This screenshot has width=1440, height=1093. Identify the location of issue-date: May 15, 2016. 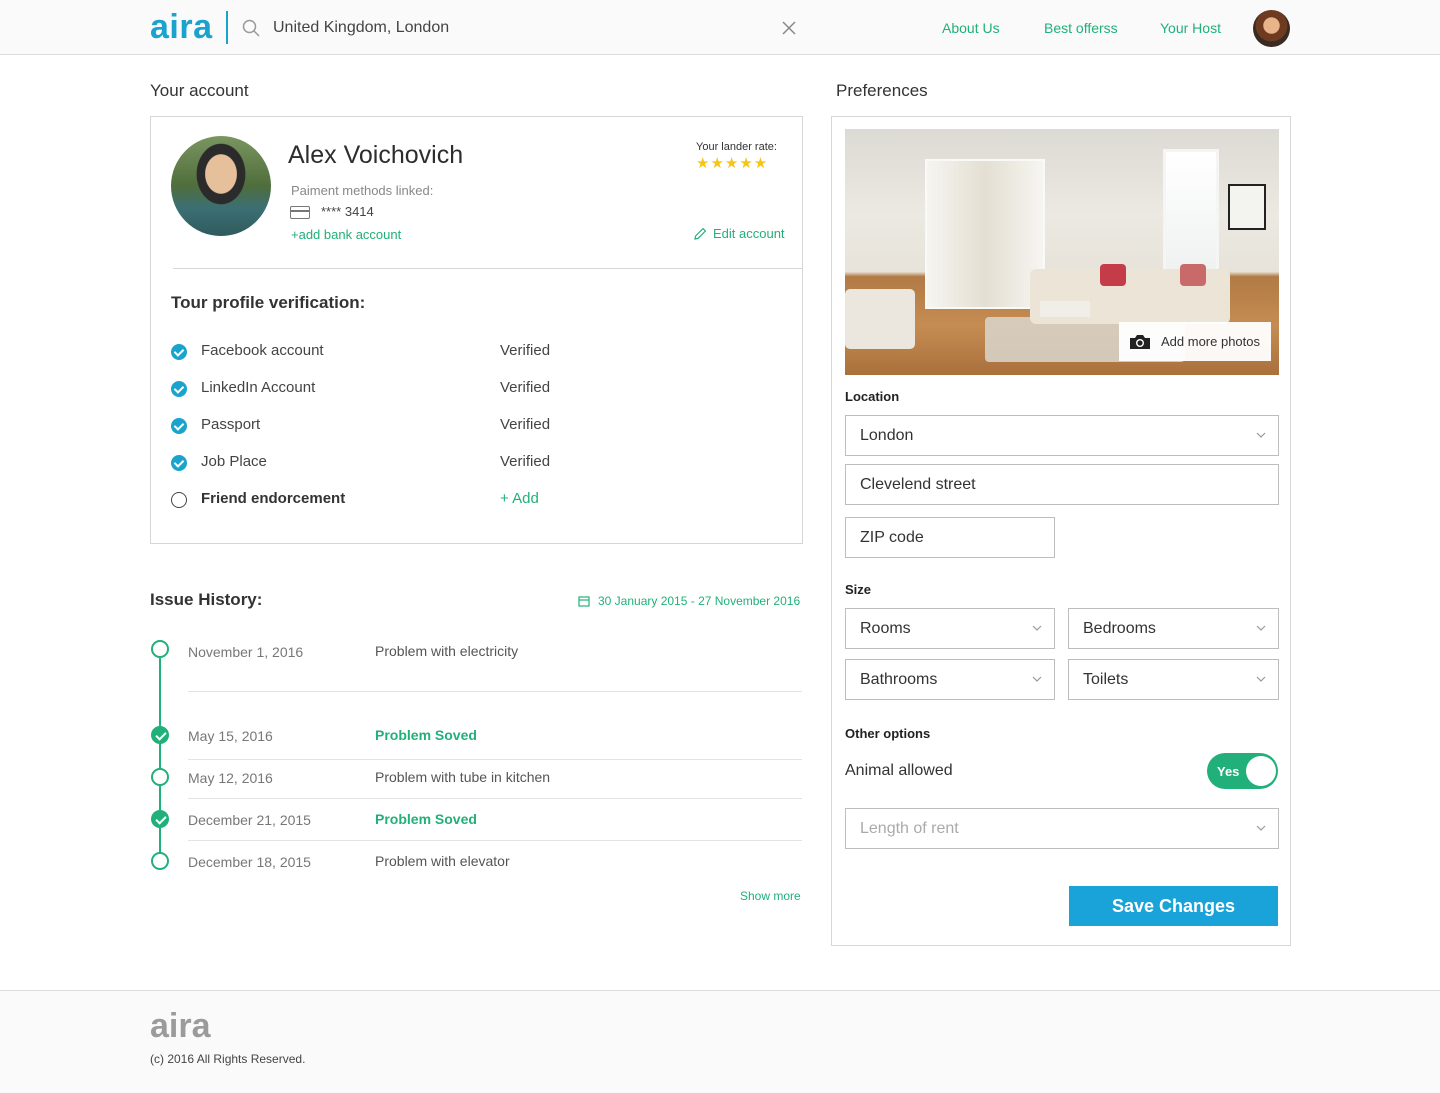
(230, 736).